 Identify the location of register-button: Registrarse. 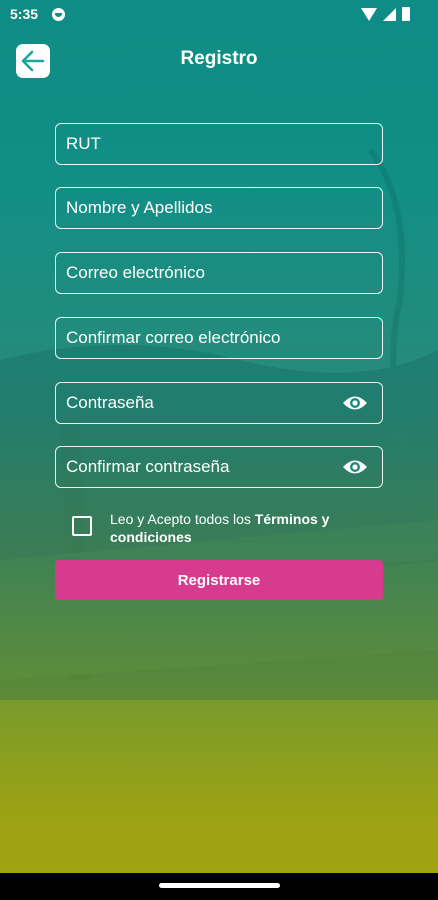
(219, 580).